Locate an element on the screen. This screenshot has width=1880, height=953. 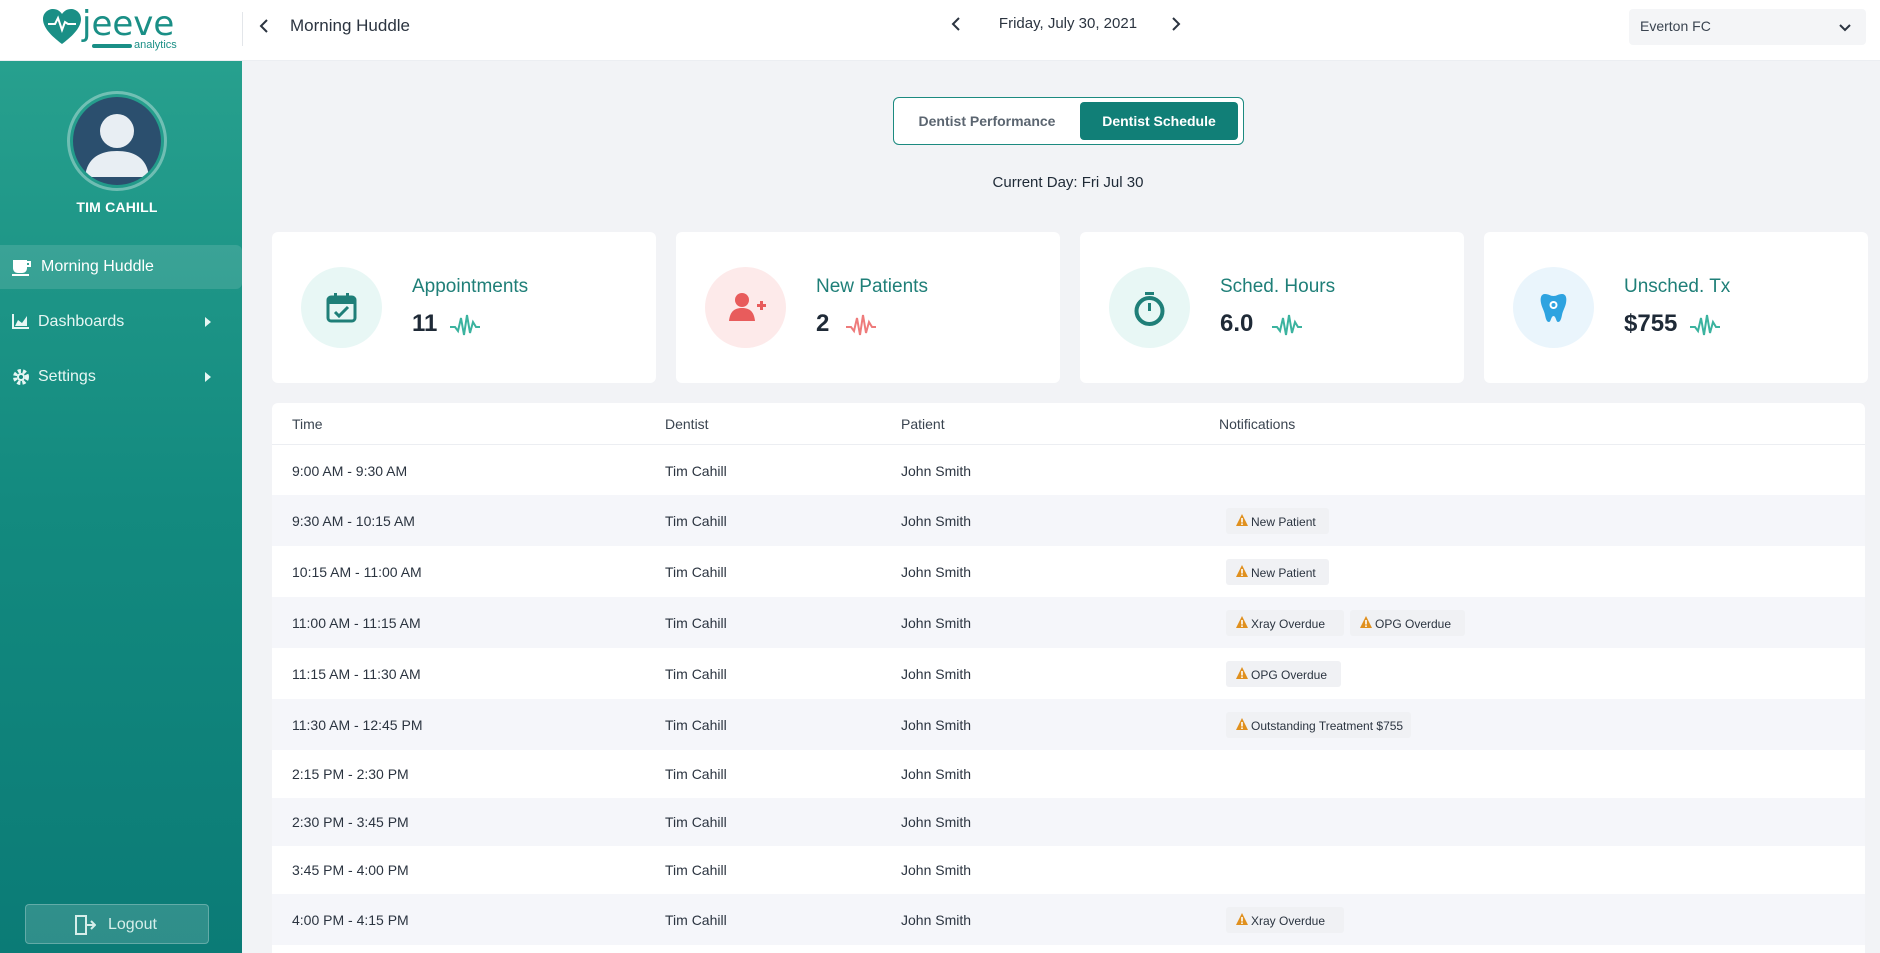
jeeve-logo: jeeve analytics is located at coordinates (132, 27).